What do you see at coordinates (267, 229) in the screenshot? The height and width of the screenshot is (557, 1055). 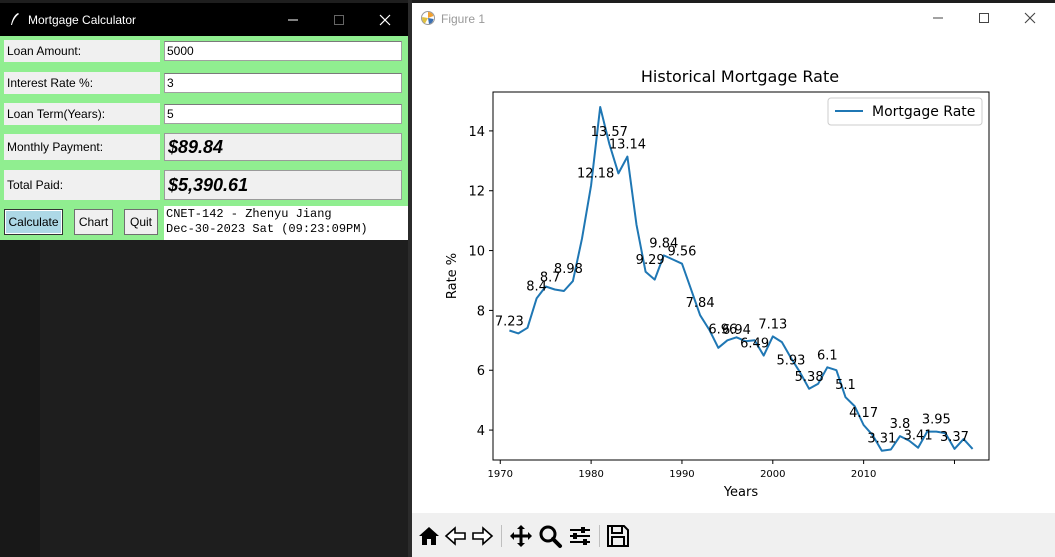 I see `info-line-2: Dec-30-2023 Sat (09:23:09PM)` at bounding box center [267, 229].